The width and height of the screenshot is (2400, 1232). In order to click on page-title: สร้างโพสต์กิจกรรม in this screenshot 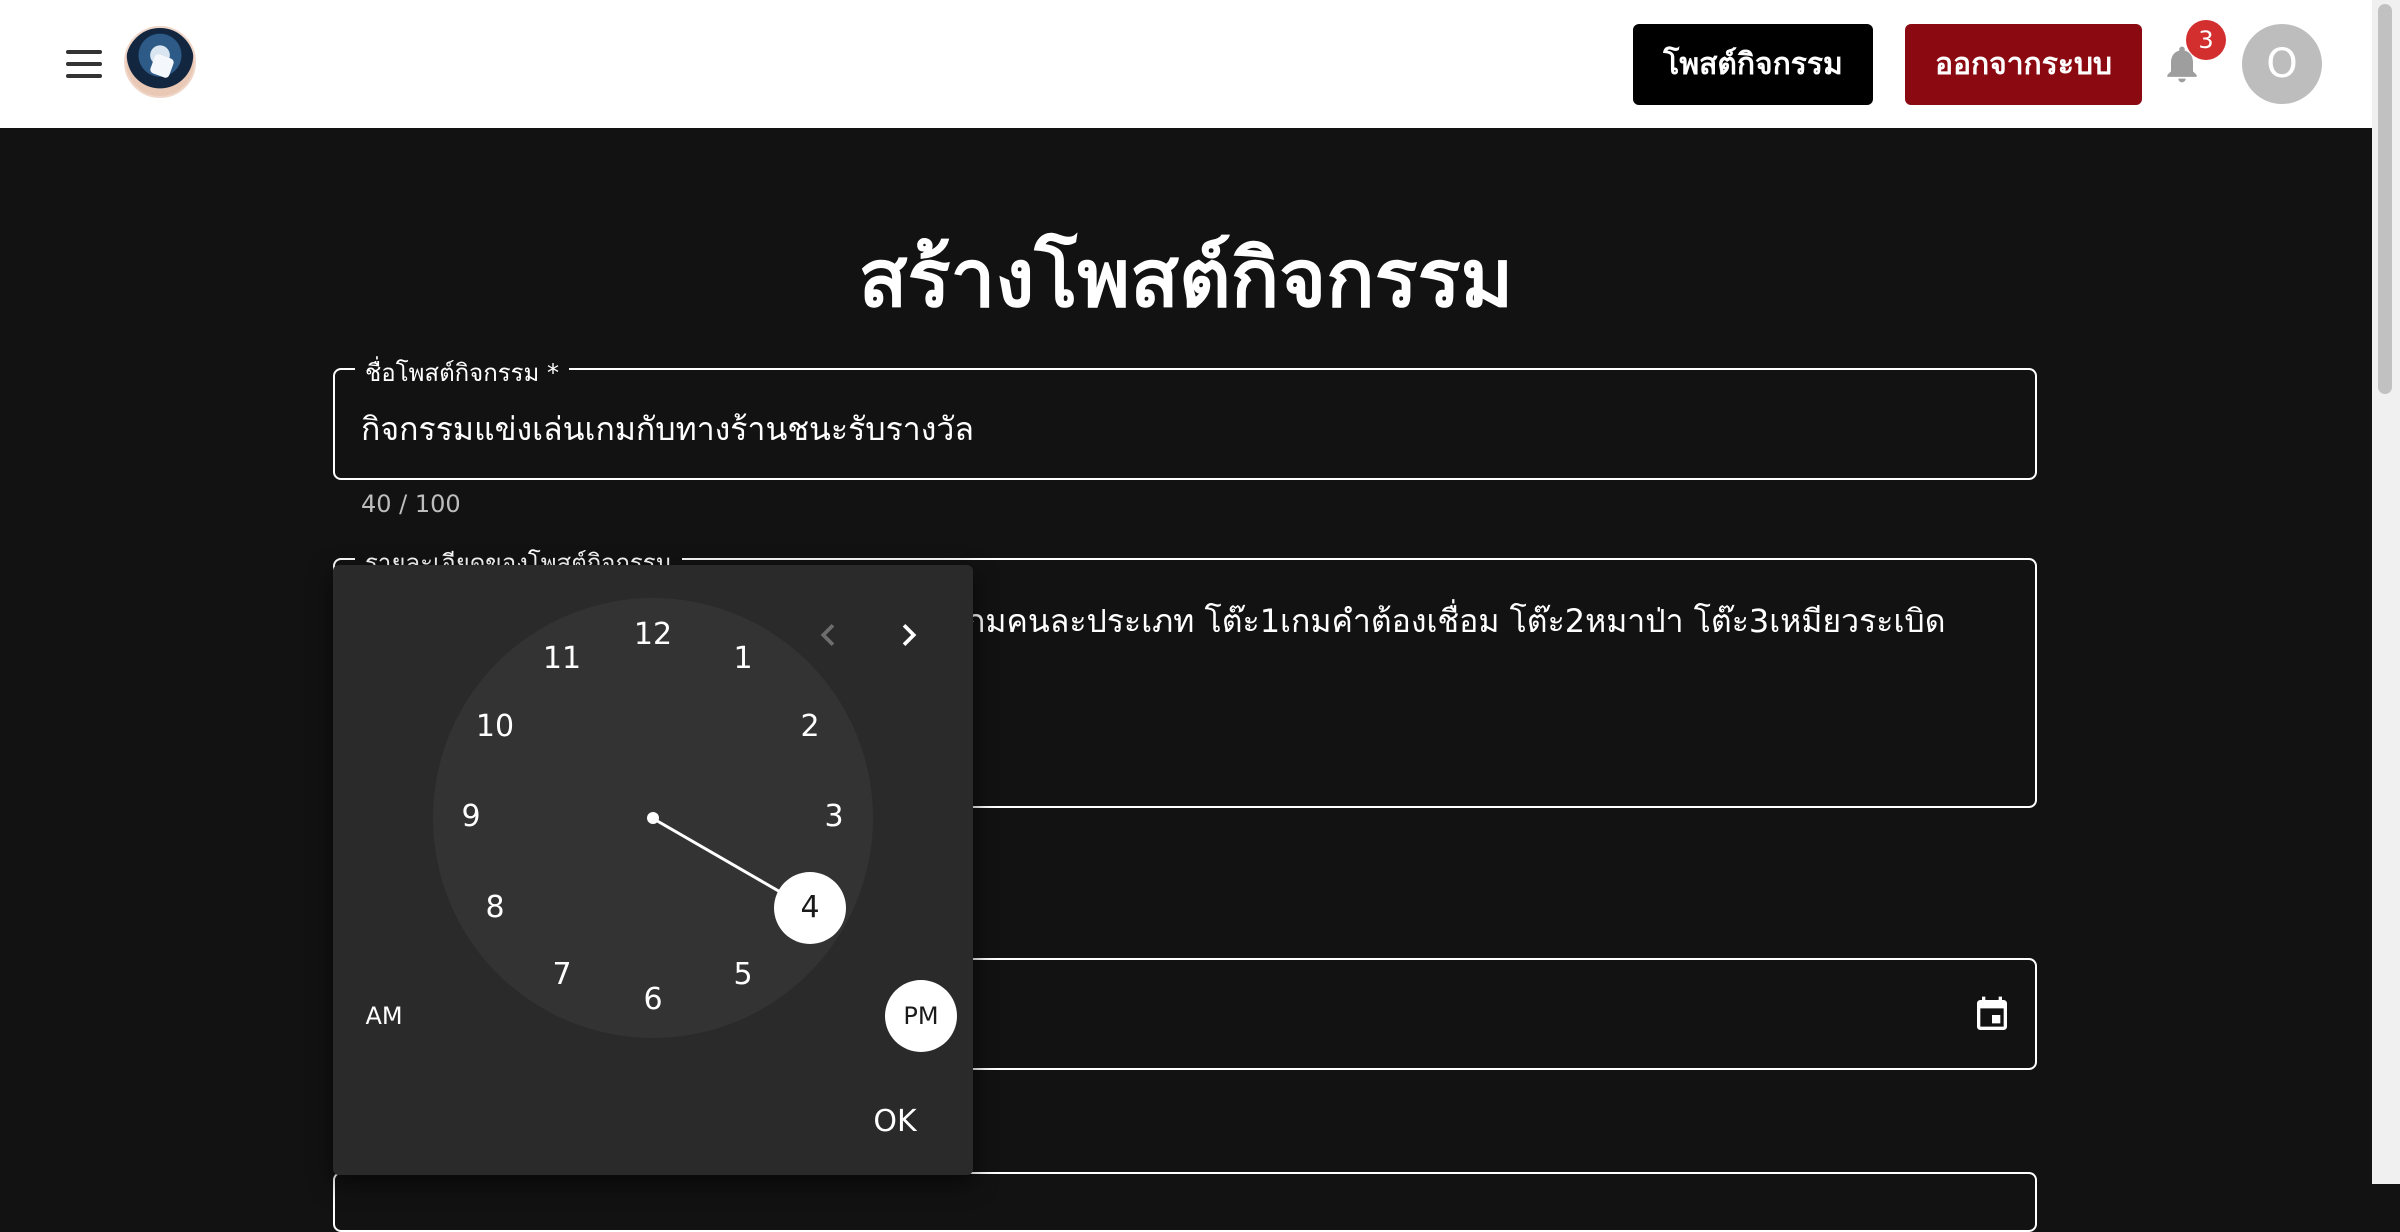, I will do `click(1186, 278)`.